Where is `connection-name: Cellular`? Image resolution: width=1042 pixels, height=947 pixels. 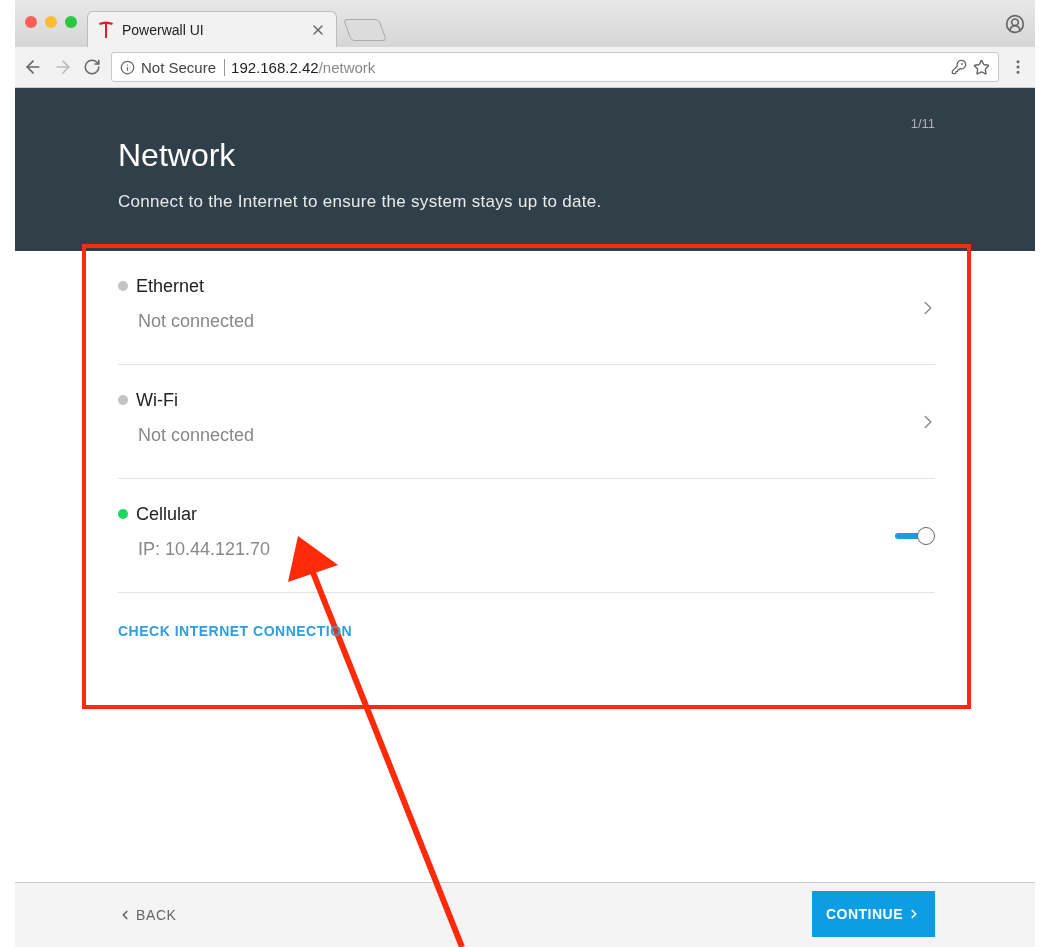 connection-name: Cellular is located at coordinates (167, 514).